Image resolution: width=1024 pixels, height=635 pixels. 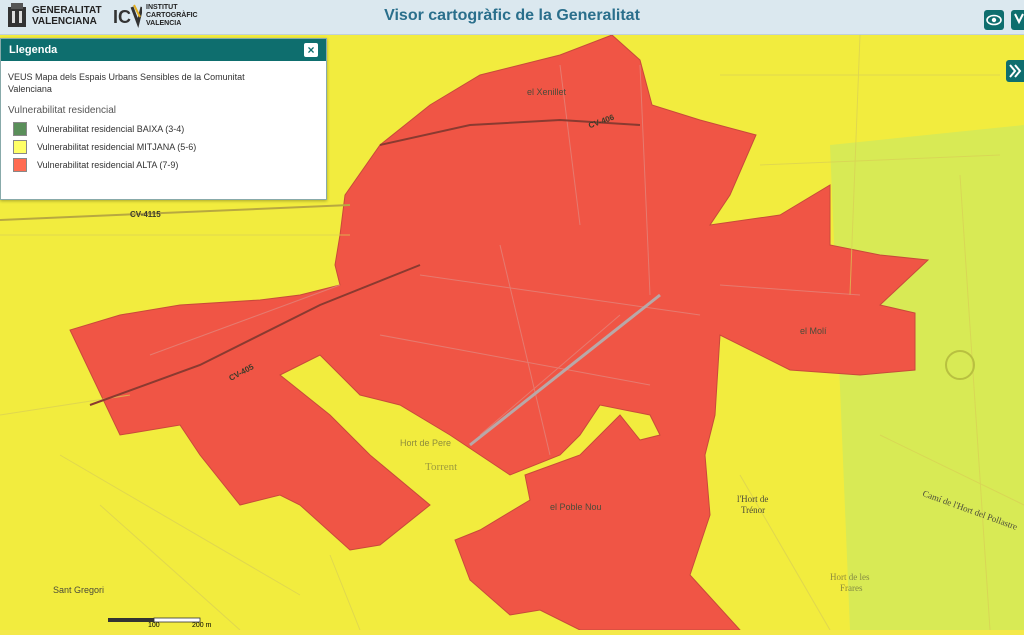 I want to click on label-hort-frares-line1: Hort de les, so click(x=850, y=577).